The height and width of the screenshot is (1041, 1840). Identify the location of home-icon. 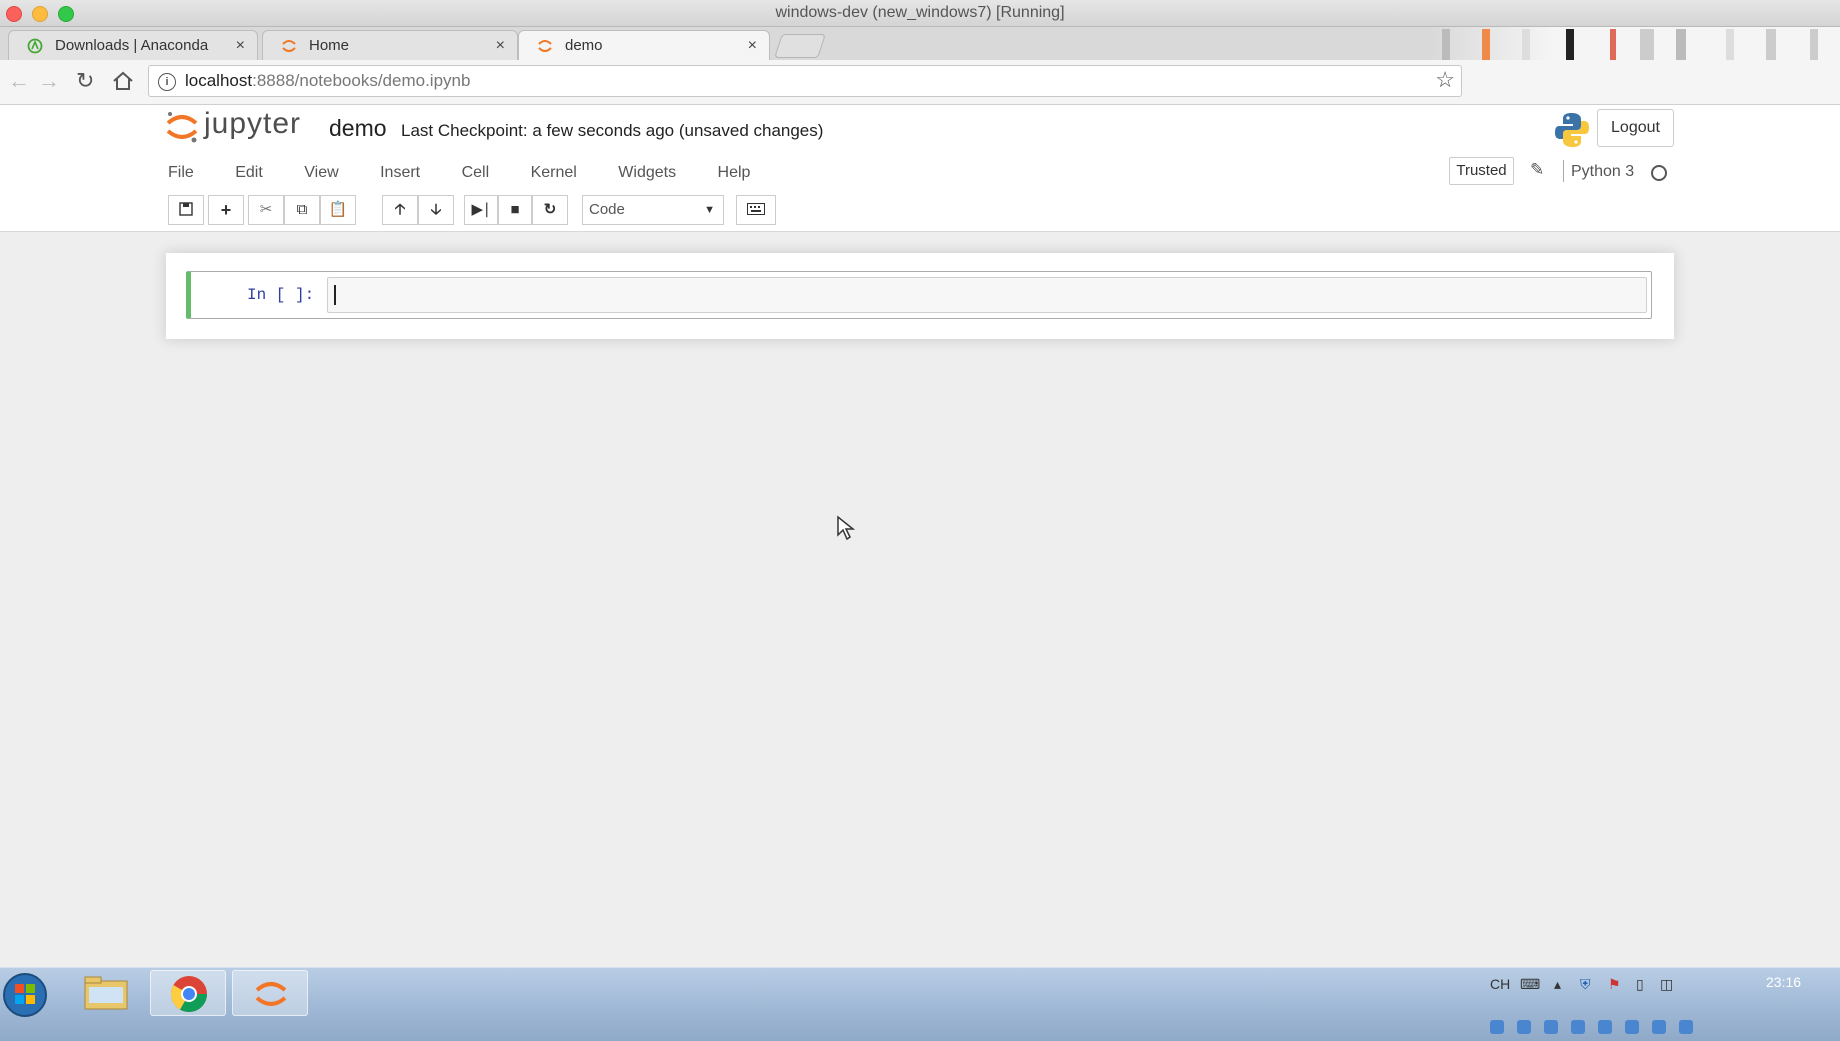
(123, 81).